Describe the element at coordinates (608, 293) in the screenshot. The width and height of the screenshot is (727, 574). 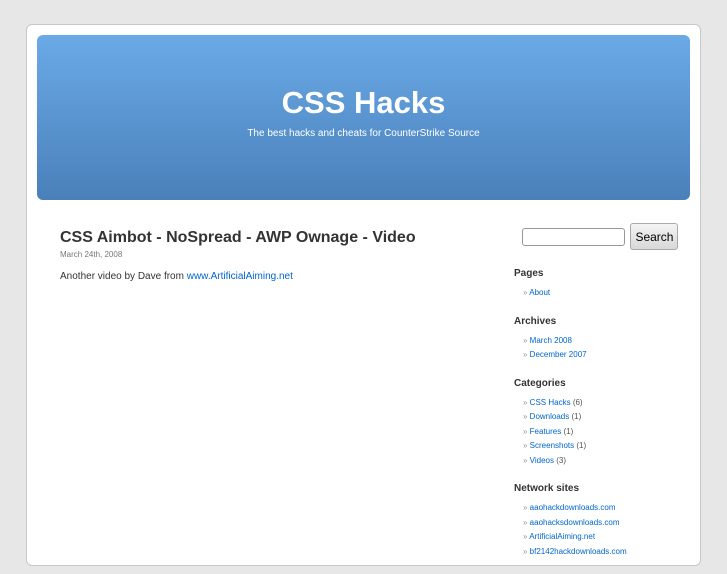
I see `list-item: About` at that location.